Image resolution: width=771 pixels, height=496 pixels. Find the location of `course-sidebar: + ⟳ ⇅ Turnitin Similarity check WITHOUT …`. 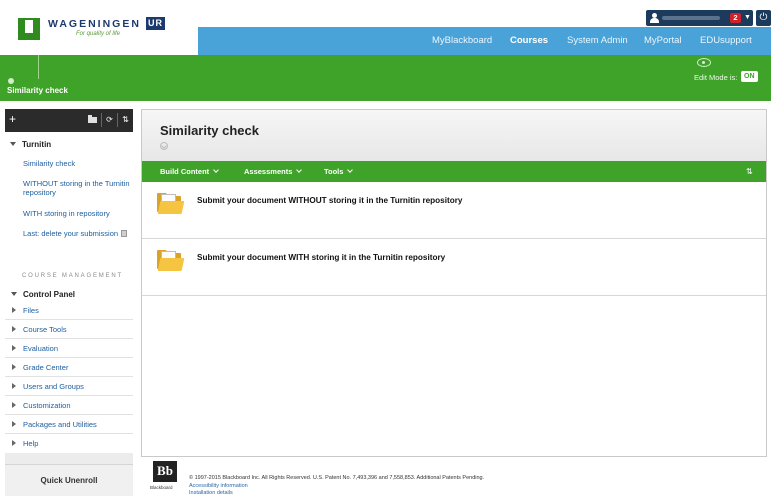

course-sidebar: + ⟳ ⇅ Turnitin Similarity check WITHOUT … is located at coordinates (69, 302).